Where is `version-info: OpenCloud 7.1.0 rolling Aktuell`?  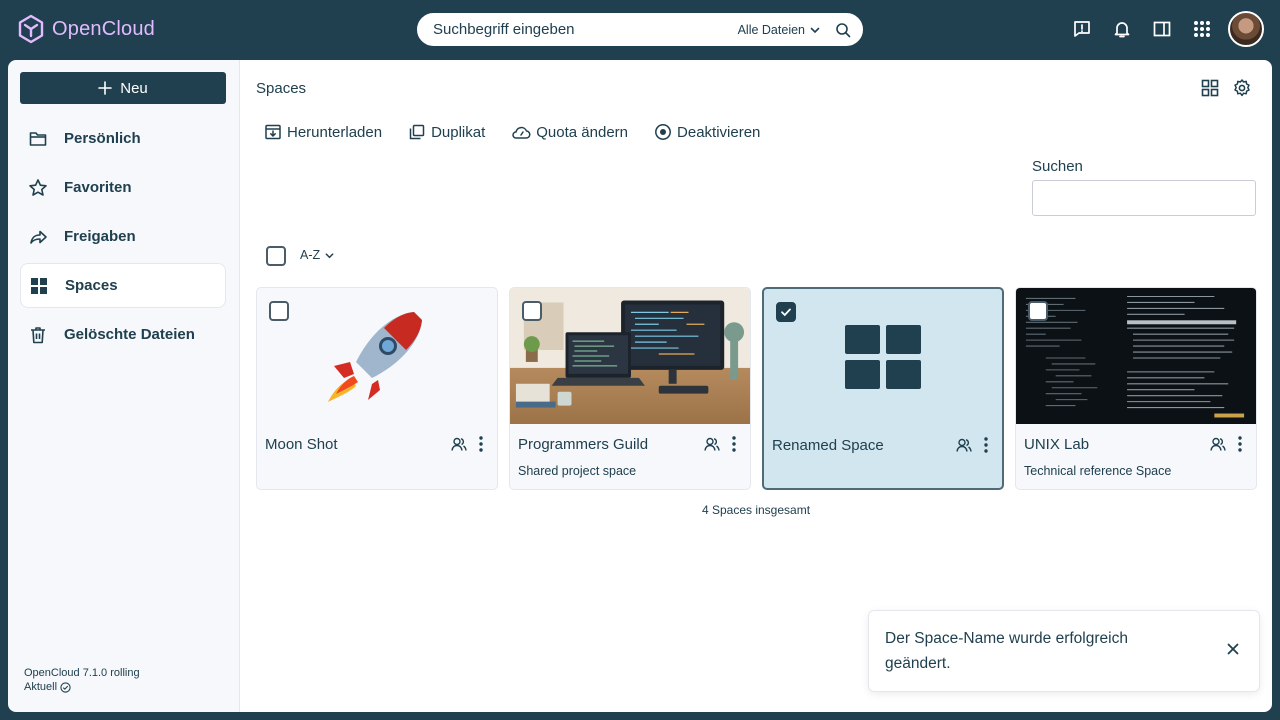
version-info: OpenCloud 7.1.0 rolling Aktuell is located at coordinates (82, 680).